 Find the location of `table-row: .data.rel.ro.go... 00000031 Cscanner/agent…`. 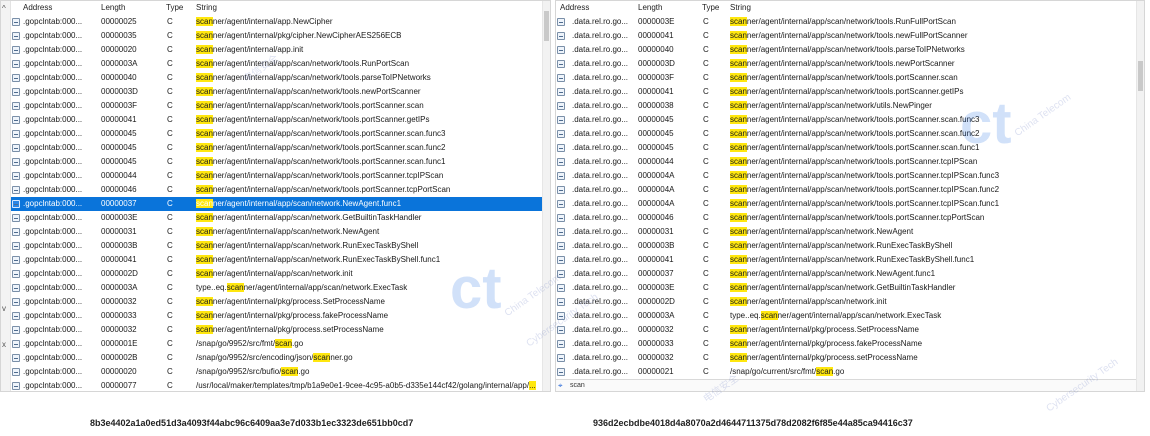

table-row: .data.rel.ro.go... 00000031 Cscanner/agent… is located at coordinates (846, 232).